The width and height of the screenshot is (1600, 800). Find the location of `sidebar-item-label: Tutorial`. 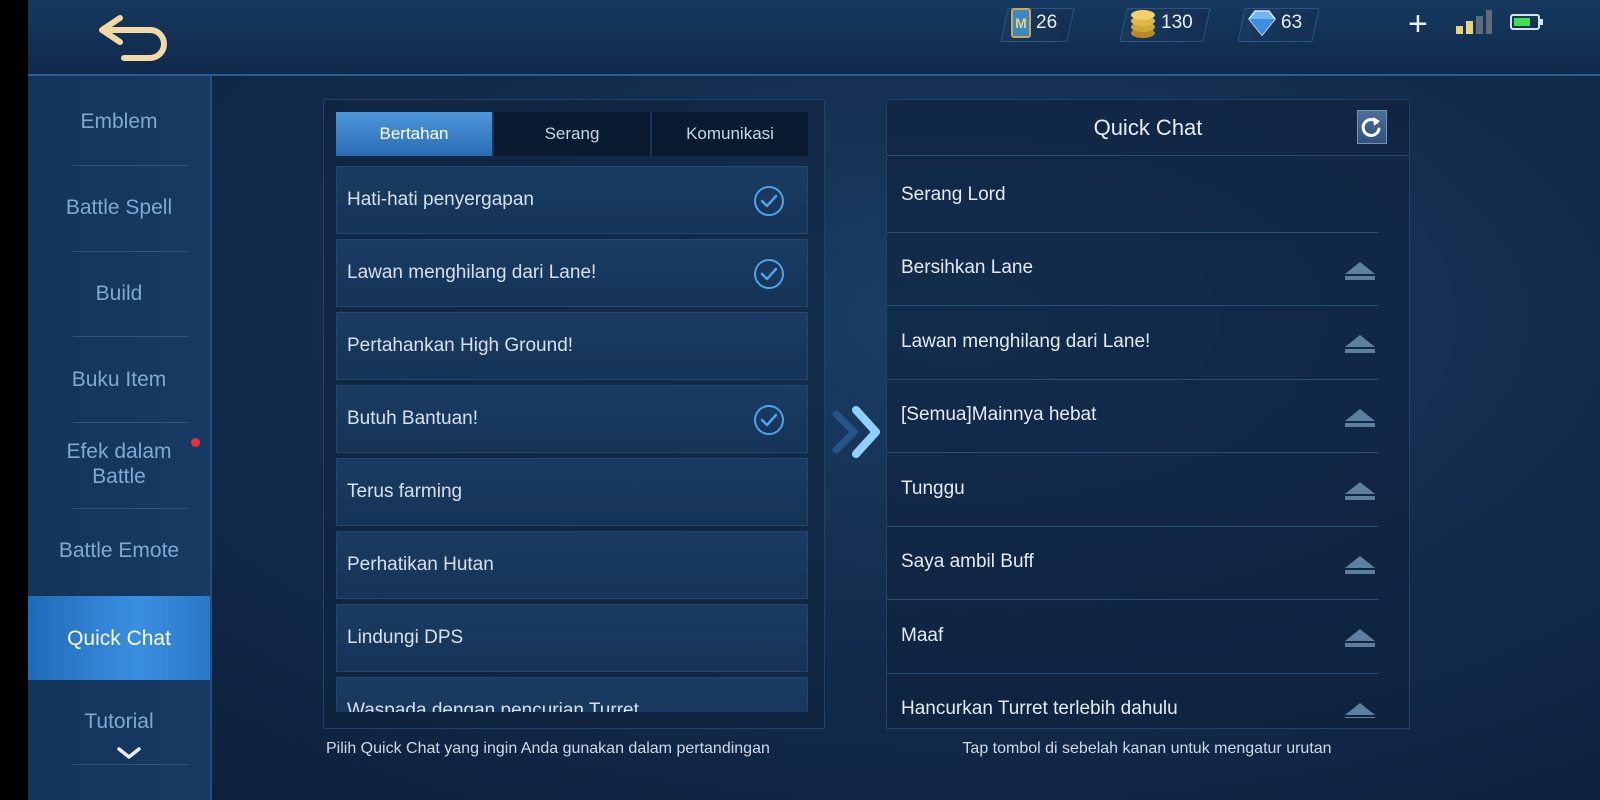

sidebar-item-label: Tutorial is located at coordinates (119, 721).